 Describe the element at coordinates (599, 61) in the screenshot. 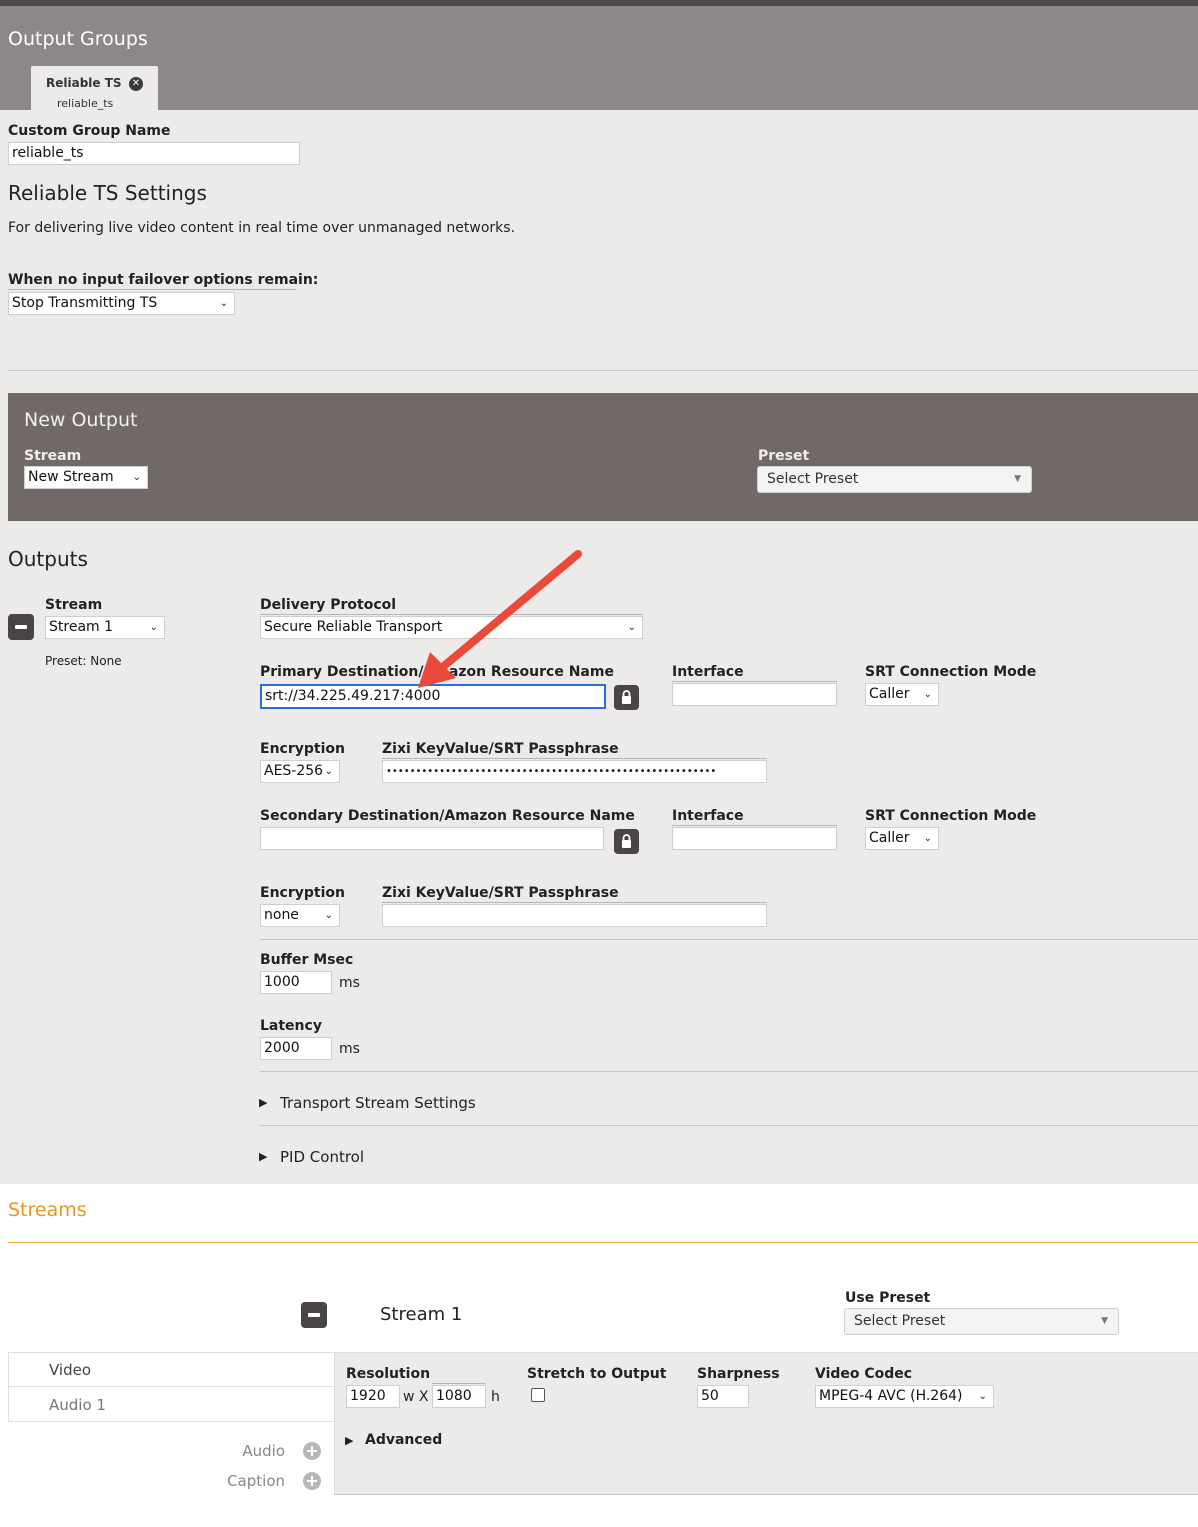

I see `output-groups-header: Output Groups Reliable TS ✕ reliable_ts` at that location.